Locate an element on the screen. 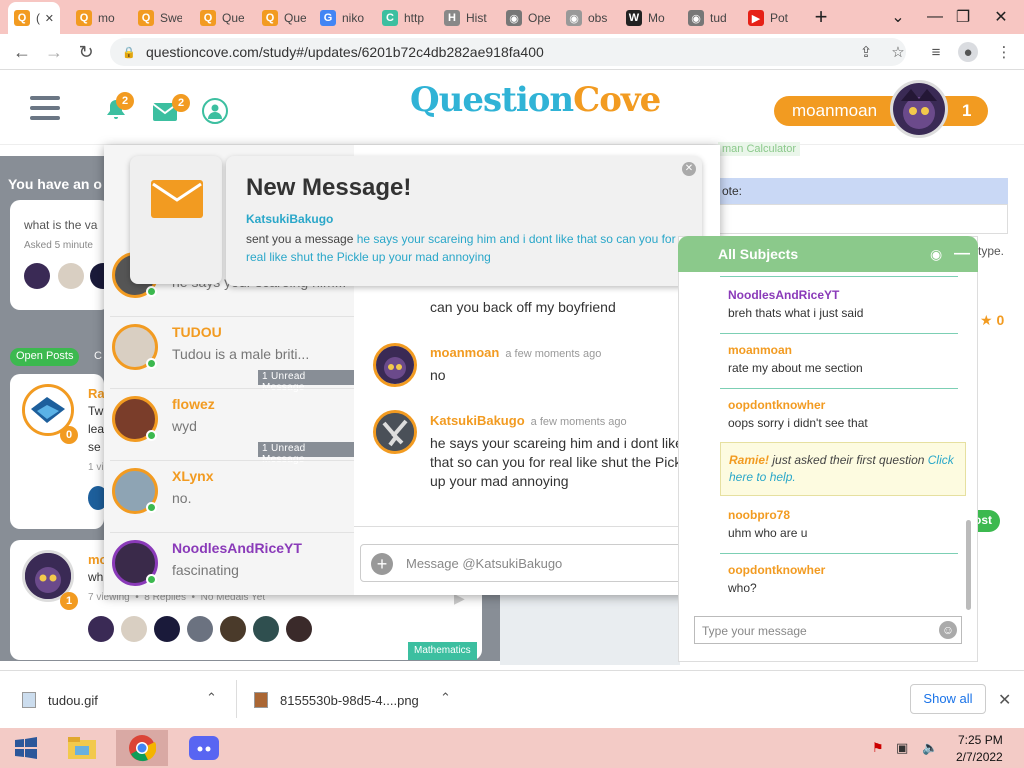 The image size is (1024, 768). browser-tab: Qmo is located at coordinates (99, 18).